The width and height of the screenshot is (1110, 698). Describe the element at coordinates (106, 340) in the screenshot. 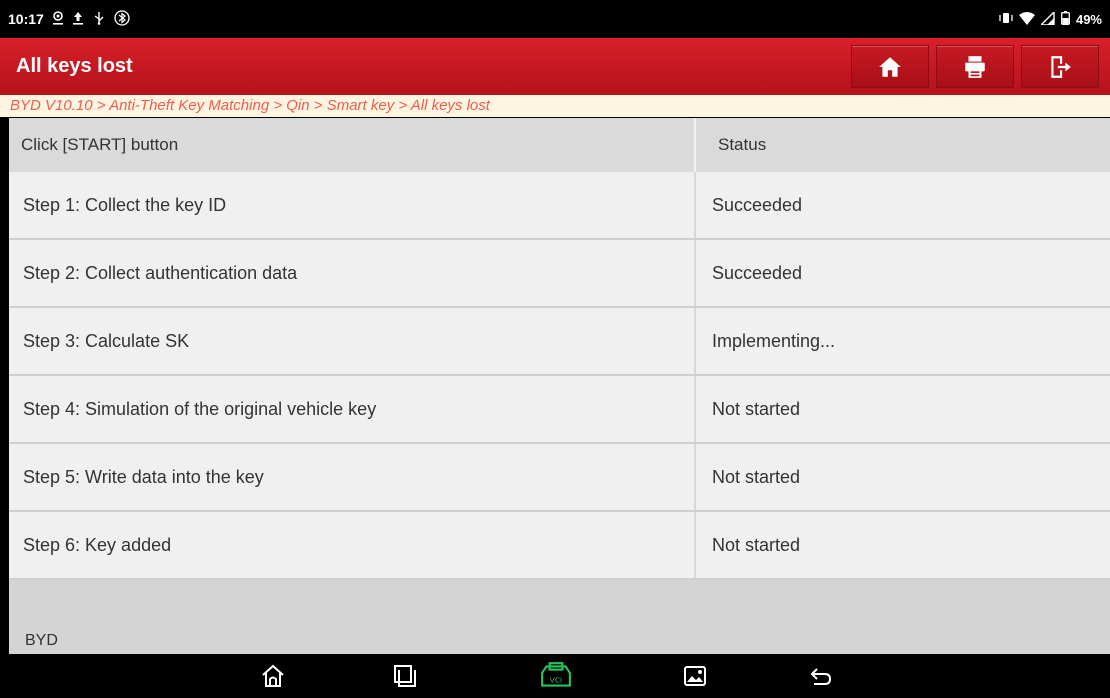

I see `step-cell: Step 3: Calculate SK` at that location.